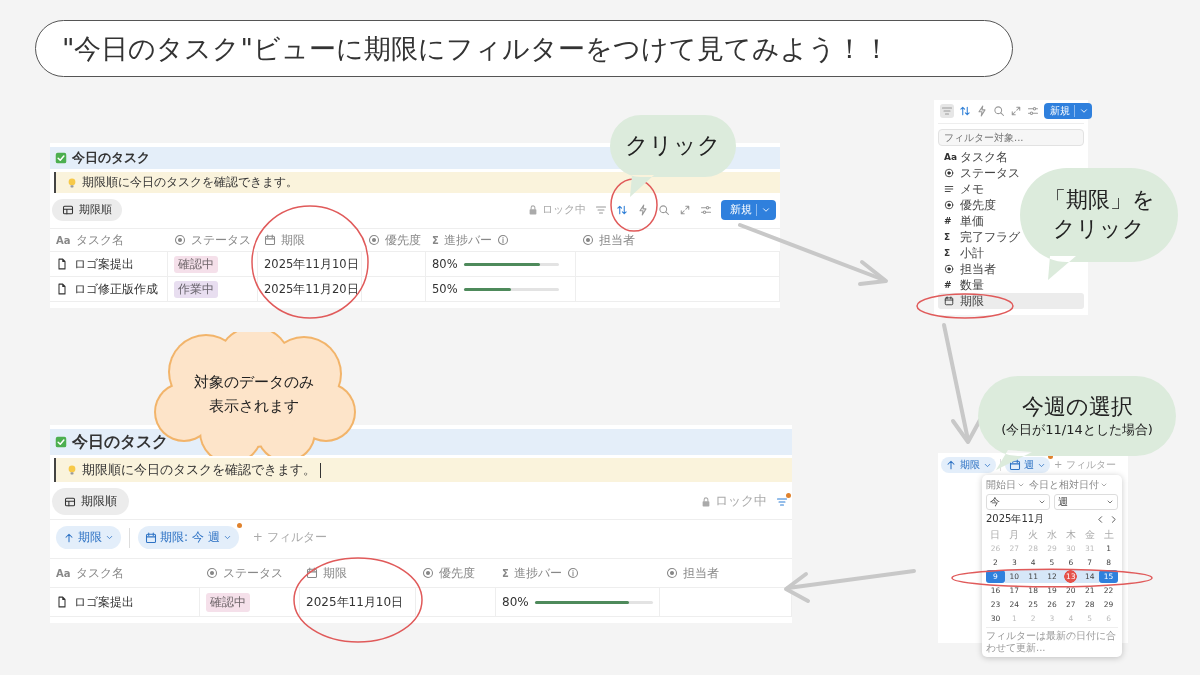  Describe the element at coordinates (61, 158) in the screenshot. I see `checkbox-icon` at that location.